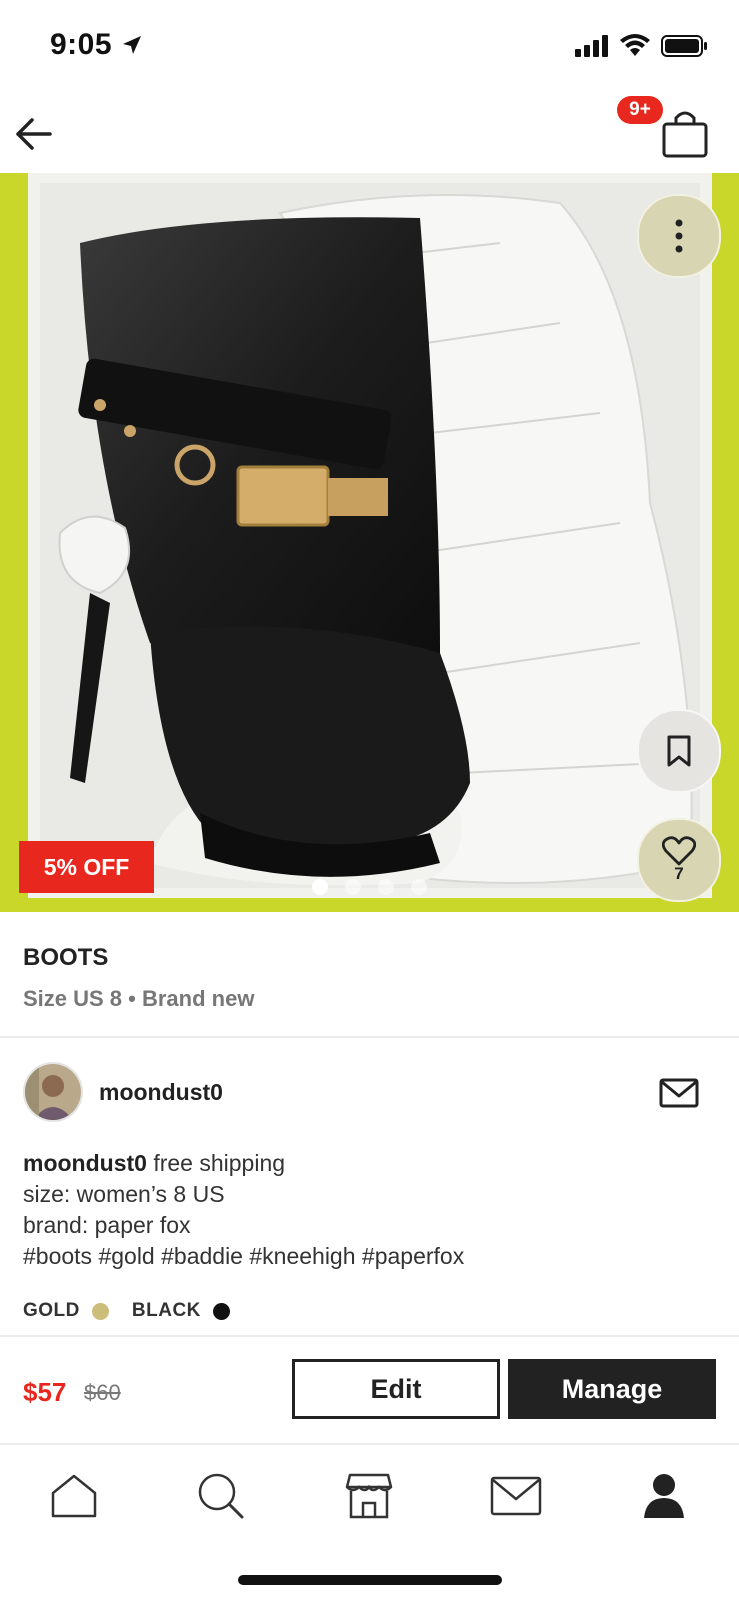 Image resolution: width=739 pixels, height=1600 pixels. Describe the element at coordinates (612, 1389) in the screenshot. I see `manage-button: Manage` at that location.